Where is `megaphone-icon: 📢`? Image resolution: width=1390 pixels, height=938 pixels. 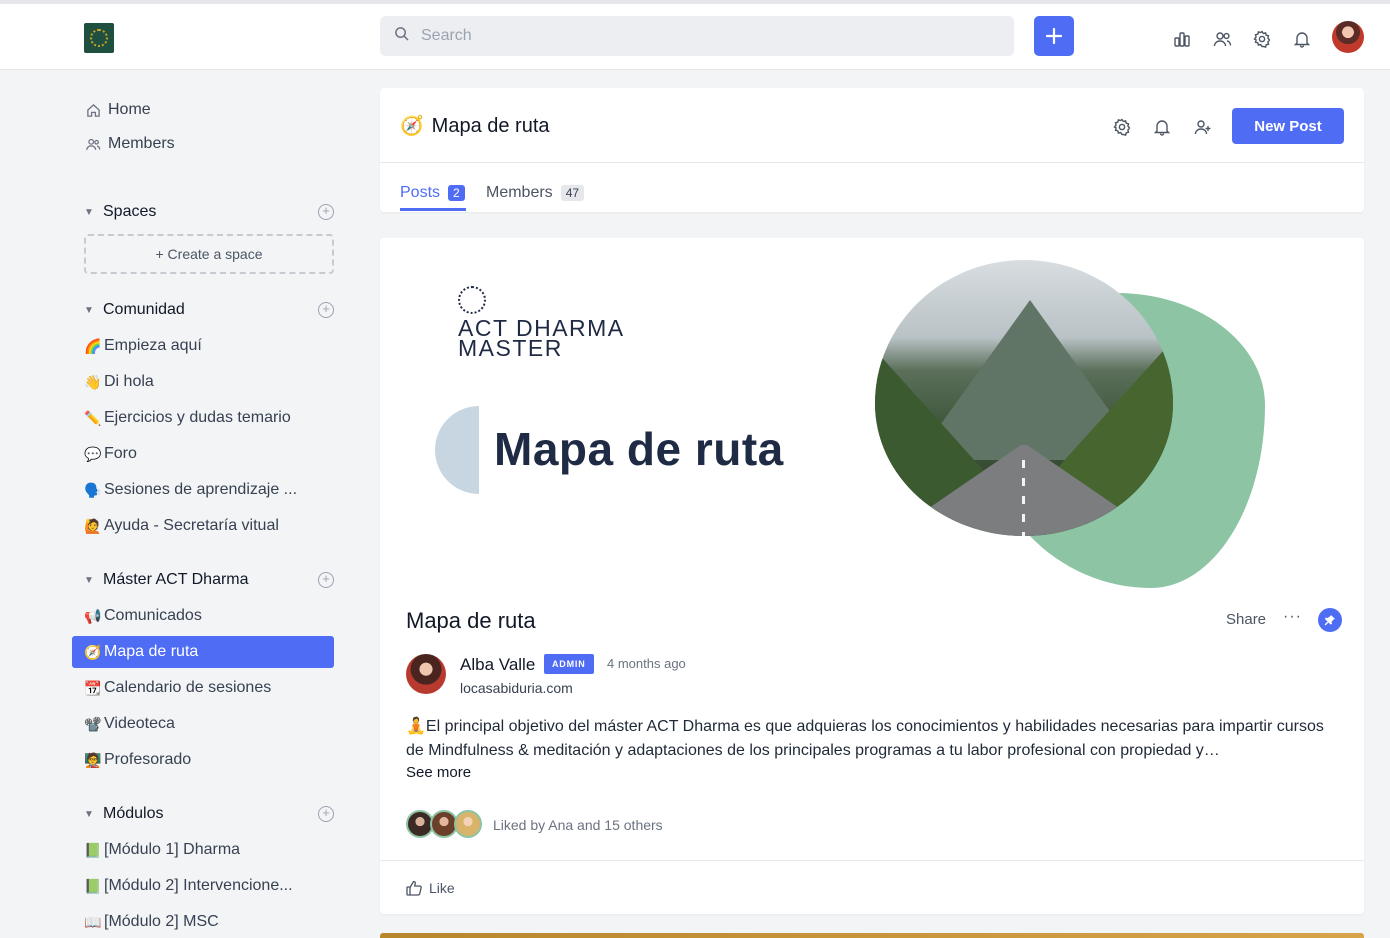 megaphone-icon: 📢 is located at coordinates (93, 615).